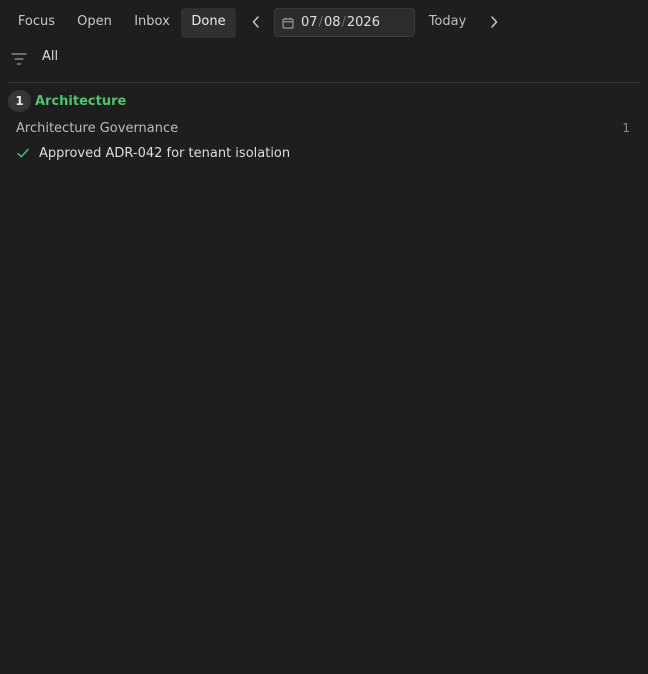  I want to click on subgroup-label: Architecture Governance, so click(97, 128).